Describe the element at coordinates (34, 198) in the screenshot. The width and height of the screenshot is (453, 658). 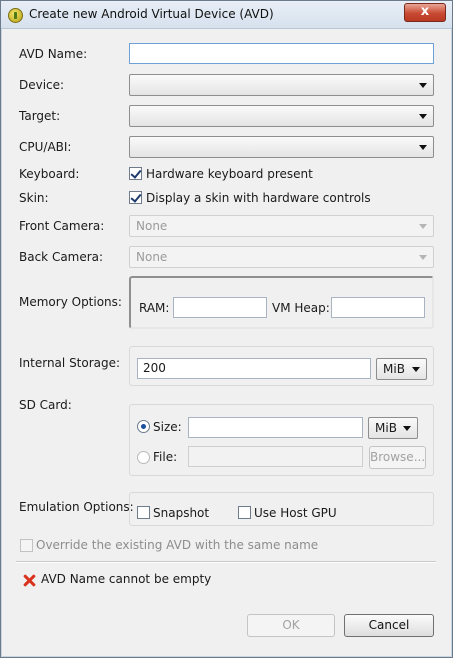
I see `skin-label: Skin:` at that location.